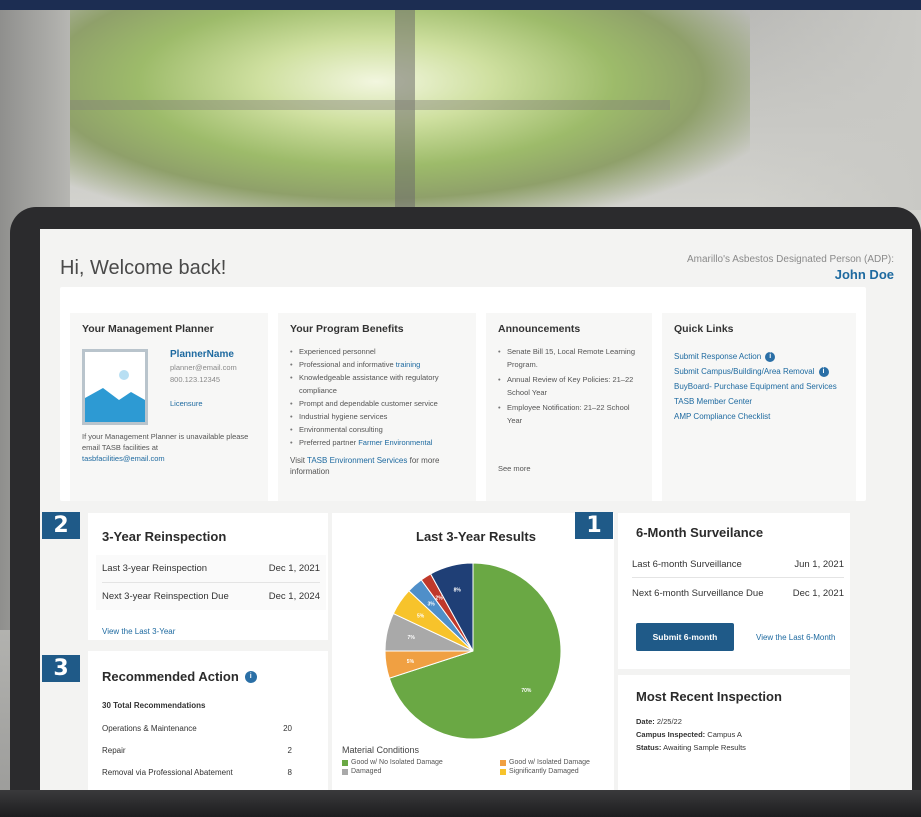  What do you see at coordinates (155, 568) in the screenshot?
I see `row-label: Last 3-year Reinspection` at bounding box center [155, 568].